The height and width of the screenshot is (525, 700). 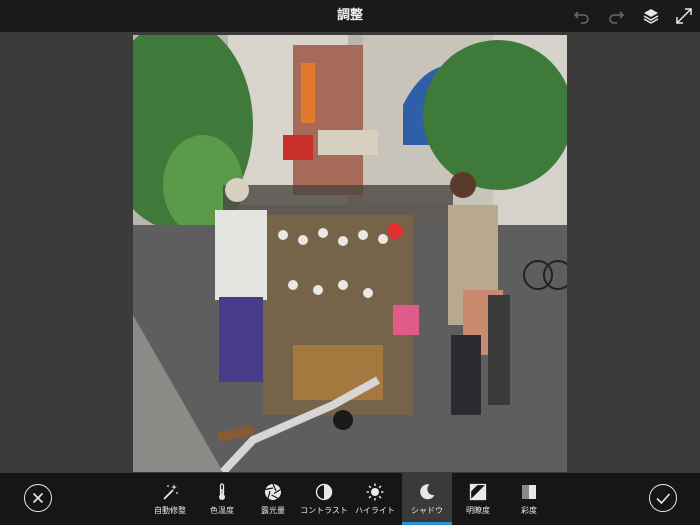 I want to click on tool-saturation: 彩度, so click(x=529, y=499).